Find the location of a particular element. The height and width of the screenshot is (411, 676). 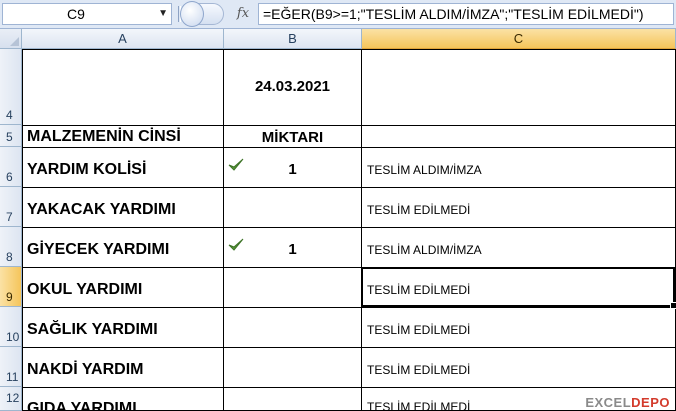

column-header-c: C is located at coordinates (519, 39).